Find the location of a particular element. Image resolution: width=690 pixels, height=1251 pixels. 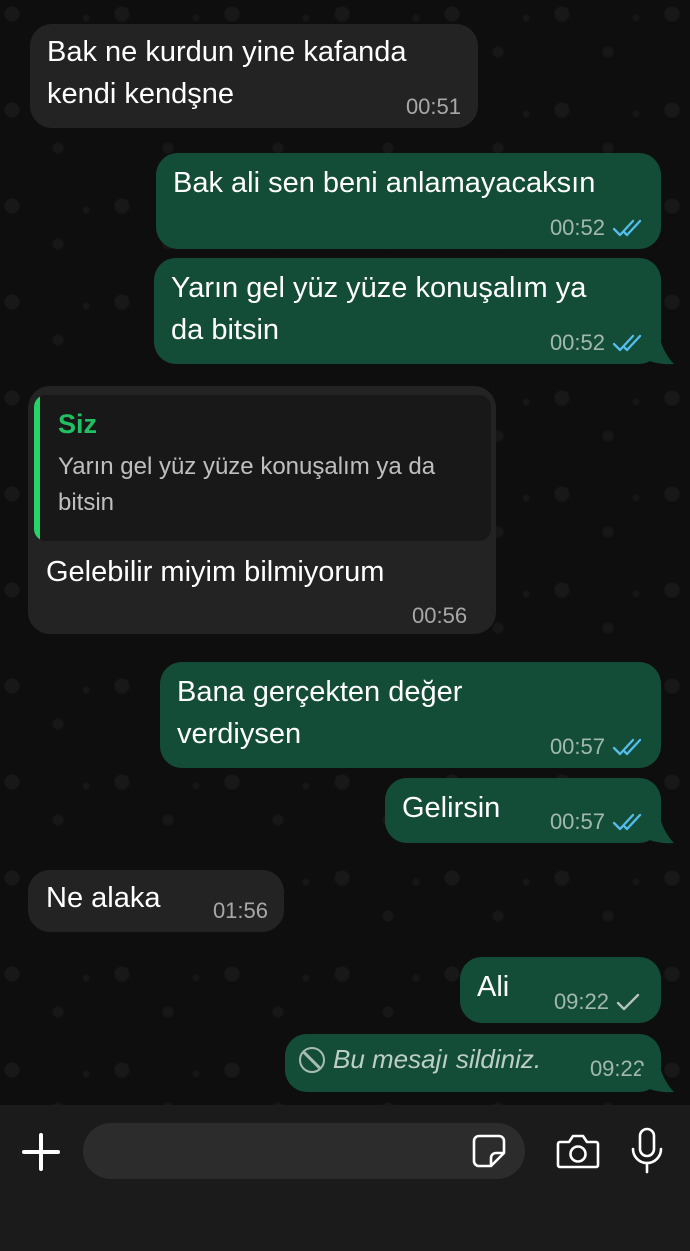

outgoing-message: Bak ali sen beni anlamayacaksın 00:52 is located at coordinates (408, 201).